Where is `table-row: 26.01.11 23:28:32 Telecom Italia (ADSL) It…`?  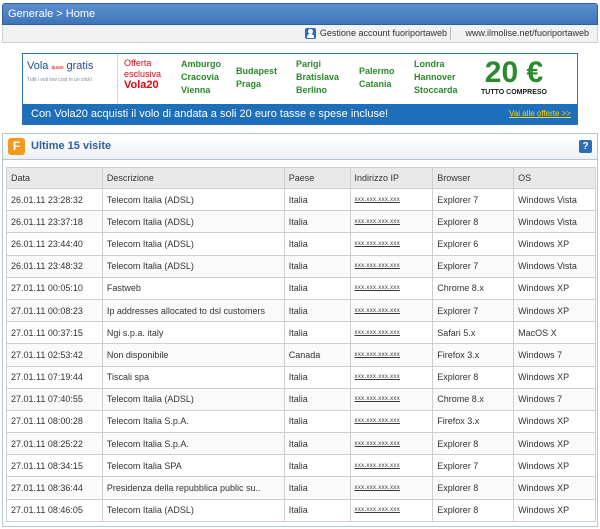
table-row: 26.01.11 23:28:32 Telecom Italia (ADSL) It… is located at coordinates (301, 199).